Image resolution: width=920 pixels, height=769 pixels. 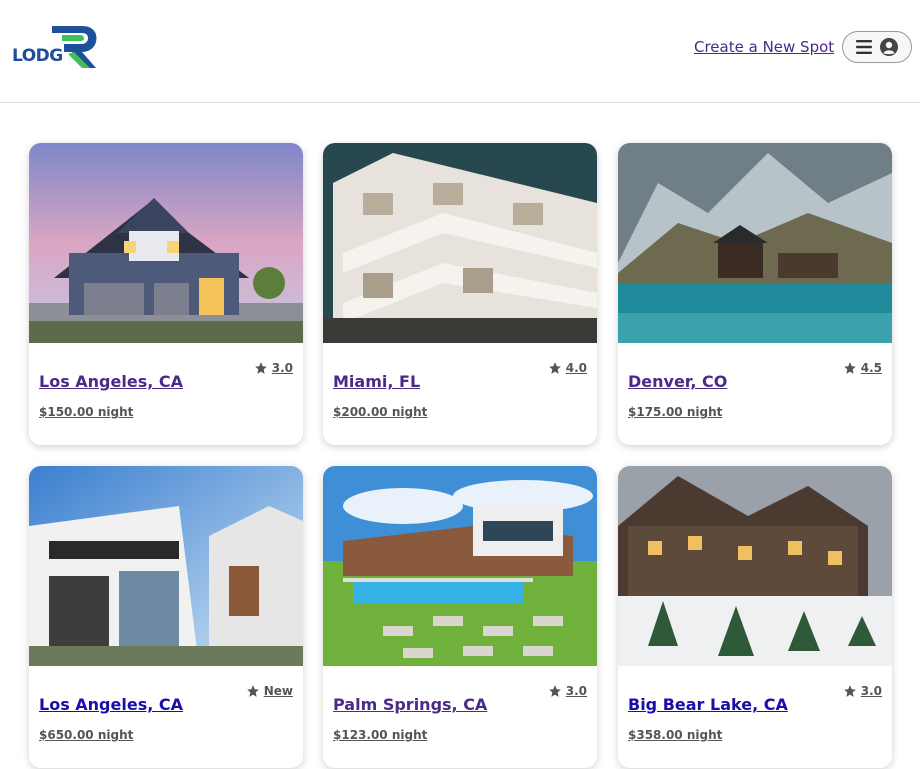 I want to click on spot-price: $175.00 night, so click(x=675, y=412).